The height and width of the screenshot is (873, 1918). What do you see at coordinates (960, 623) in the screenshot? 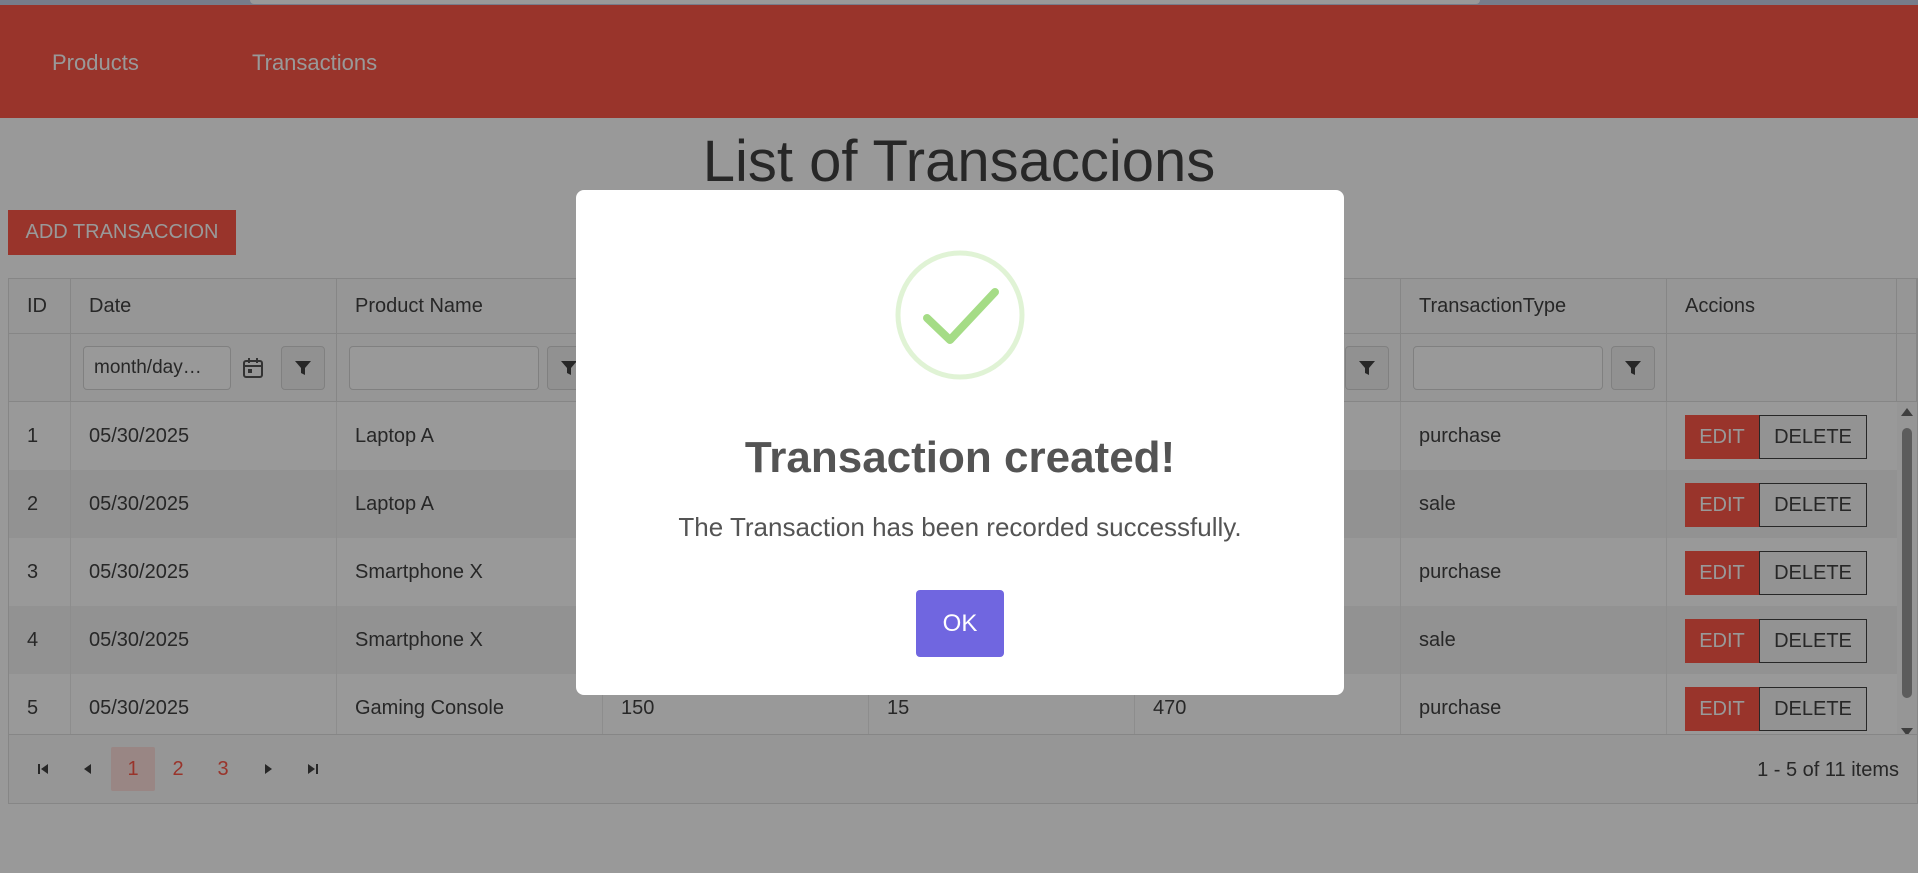
I see `ok-button: OK` at bounding box center [960, 623].